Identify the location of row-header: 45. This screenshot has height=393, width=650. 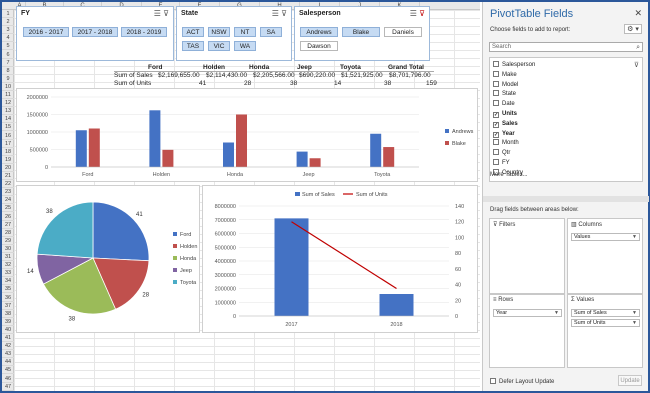
(8, 370).